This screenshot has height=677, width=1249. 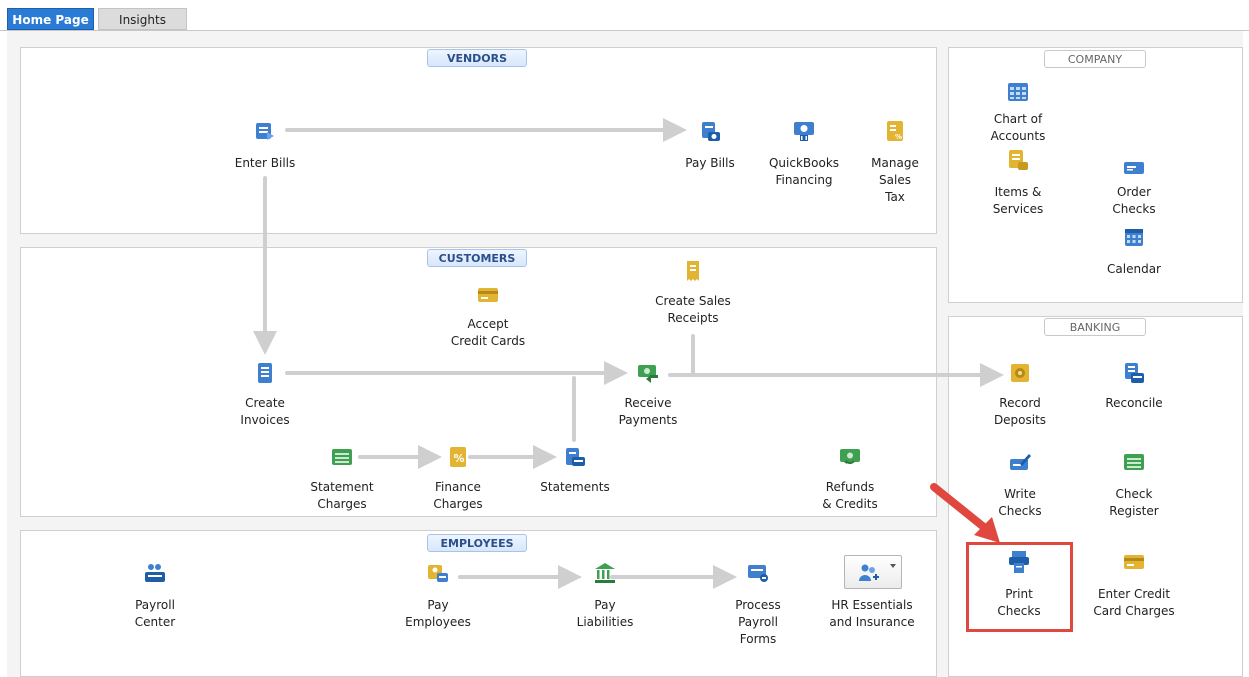 What do you see at coordinates (711, 131) in the screenshot?
I see `pay-bills-icon` at bounding box center [711, 131].